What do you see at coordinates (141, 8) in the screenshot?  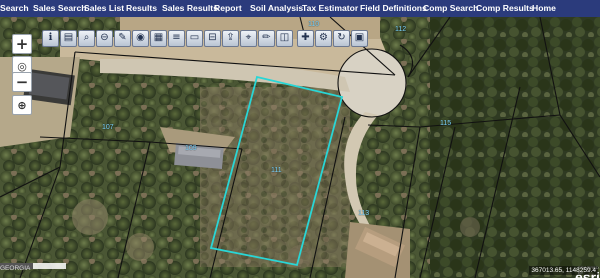 I see `nav-results: Results` at bounding box center [141, 8].